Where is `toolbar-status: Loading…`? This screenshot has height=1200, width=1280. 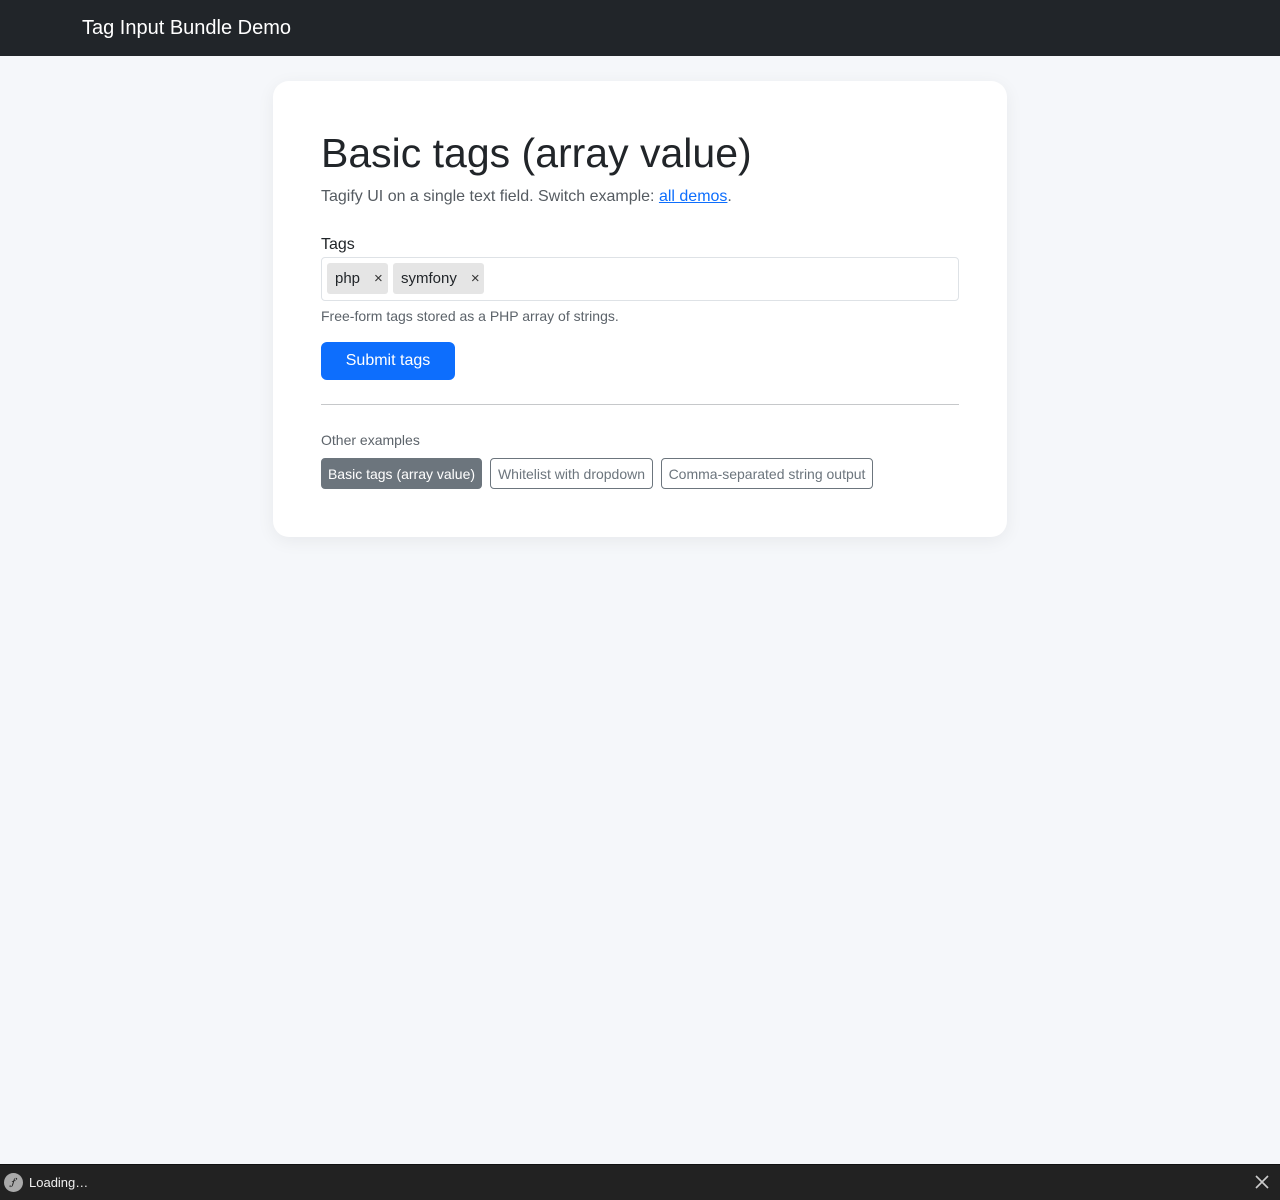 toolbar-status: Loading… is located at coordinates (59, 1182).